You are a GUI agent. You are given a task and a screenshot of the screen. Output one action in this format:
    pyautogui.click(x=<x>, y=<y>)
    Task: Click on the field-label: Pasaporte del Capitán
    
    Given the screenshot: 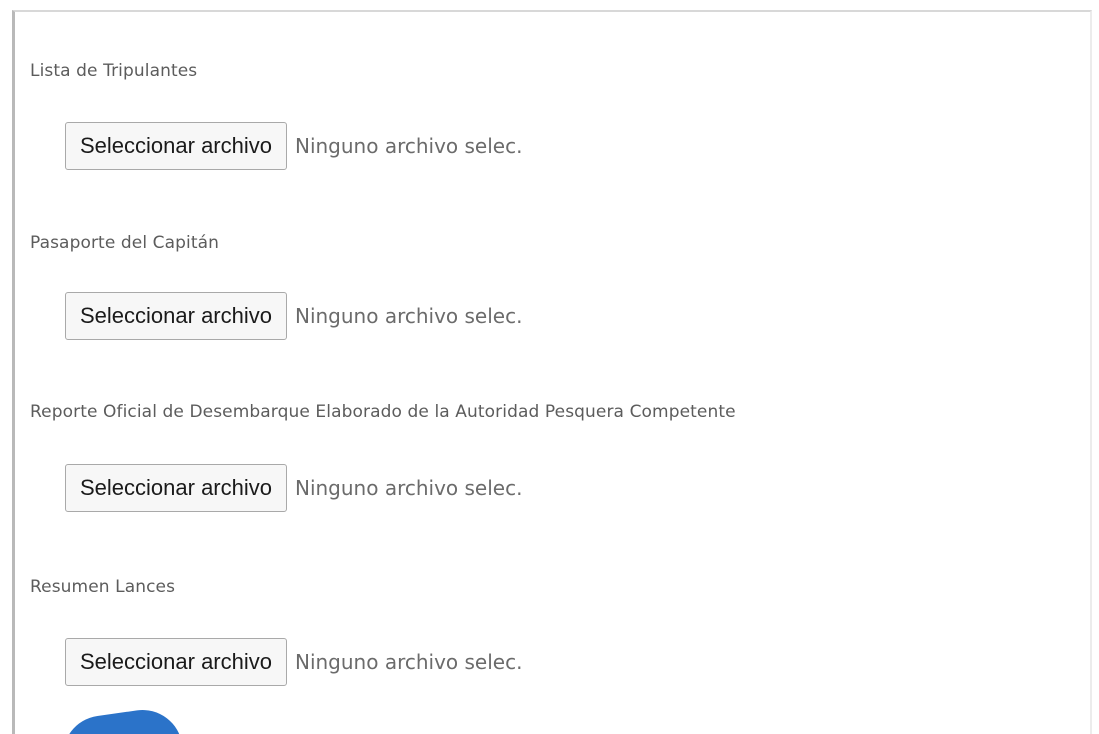 What is the action you would take?
    pyautogui.click(x=125, y=243)
    